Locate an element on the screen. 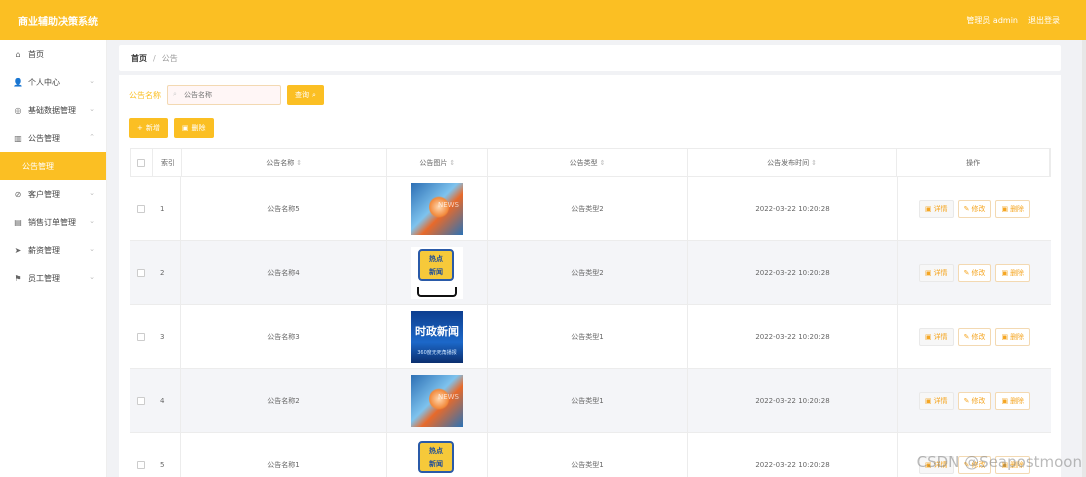 Image resolution: width=1086 pixels, height=477 pixels. sidebar-item-8: ⚑ 员工管理 ⌄ is located at coordinates (53, 278).